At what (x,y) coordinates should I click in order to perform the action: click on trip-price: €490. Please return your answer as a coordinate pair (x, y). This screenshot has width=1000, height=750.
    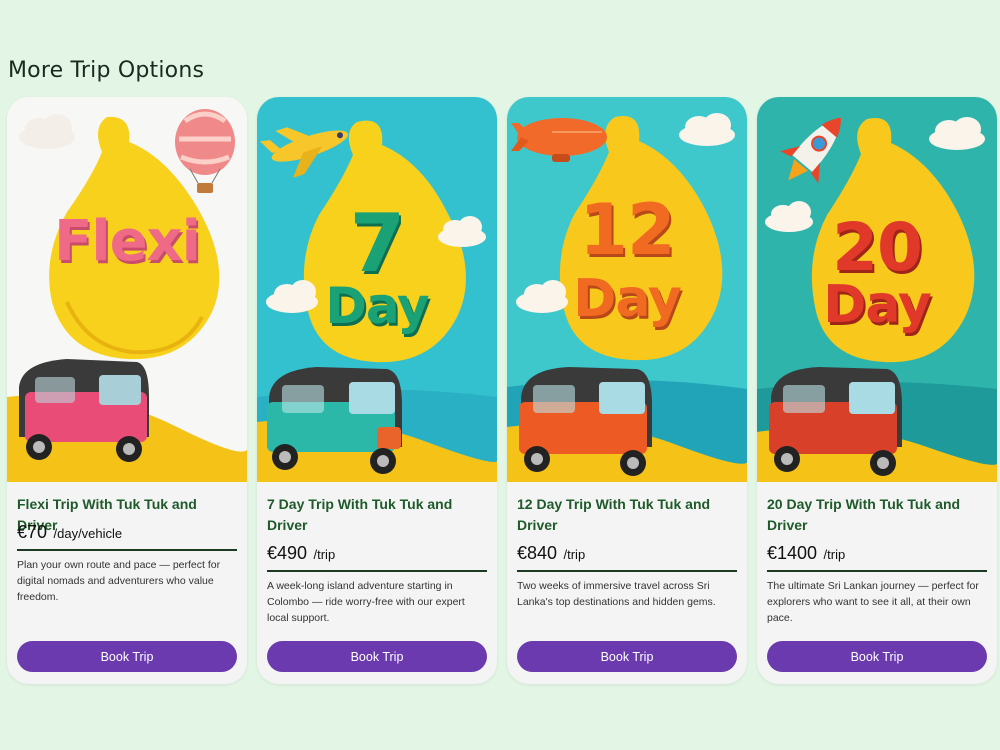
    Looking at the image, I should click on (287, 553).